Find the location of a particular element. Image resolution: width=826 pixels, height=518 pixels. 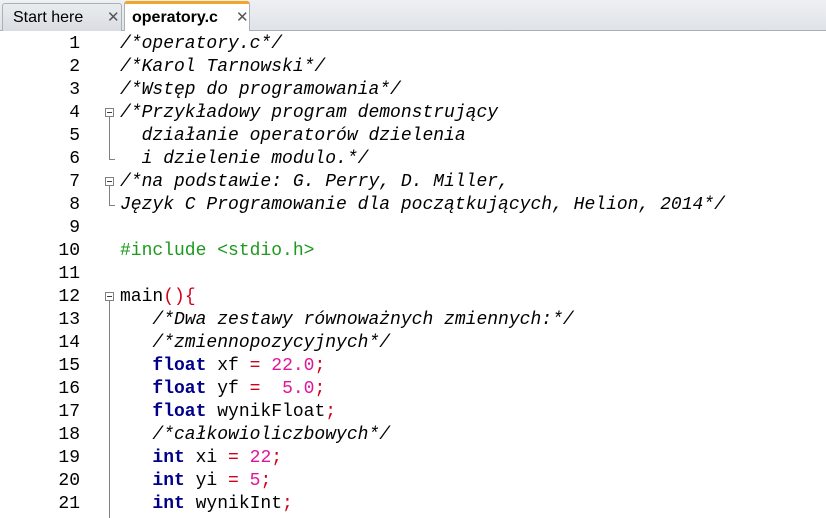

tab-start-here: Start here ✕ is located at coordinates (62, 17).